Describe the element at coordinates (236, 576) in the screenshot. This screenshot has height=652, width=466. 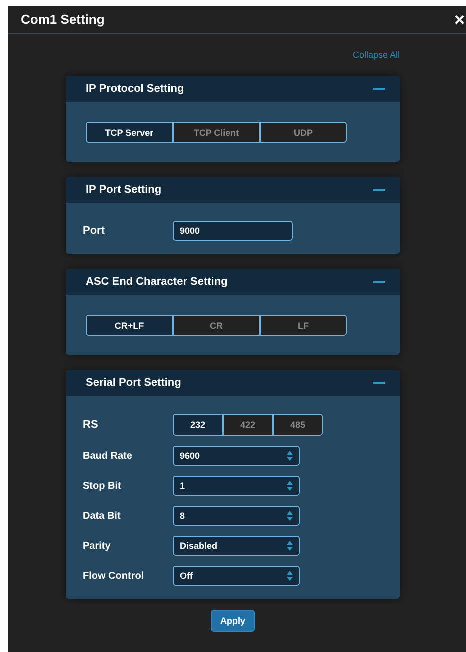
I see `select-field: Off` at that location.